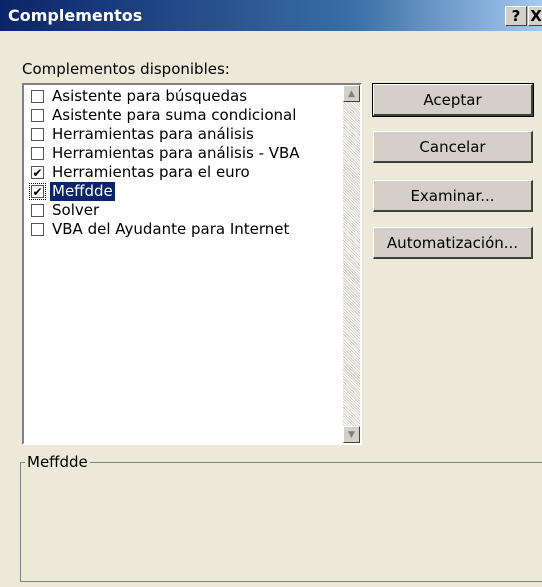 Image resolution: width=542 pixels, height=587 pixels. I want to click on addin-label: Meffdde, so click(82, 191).